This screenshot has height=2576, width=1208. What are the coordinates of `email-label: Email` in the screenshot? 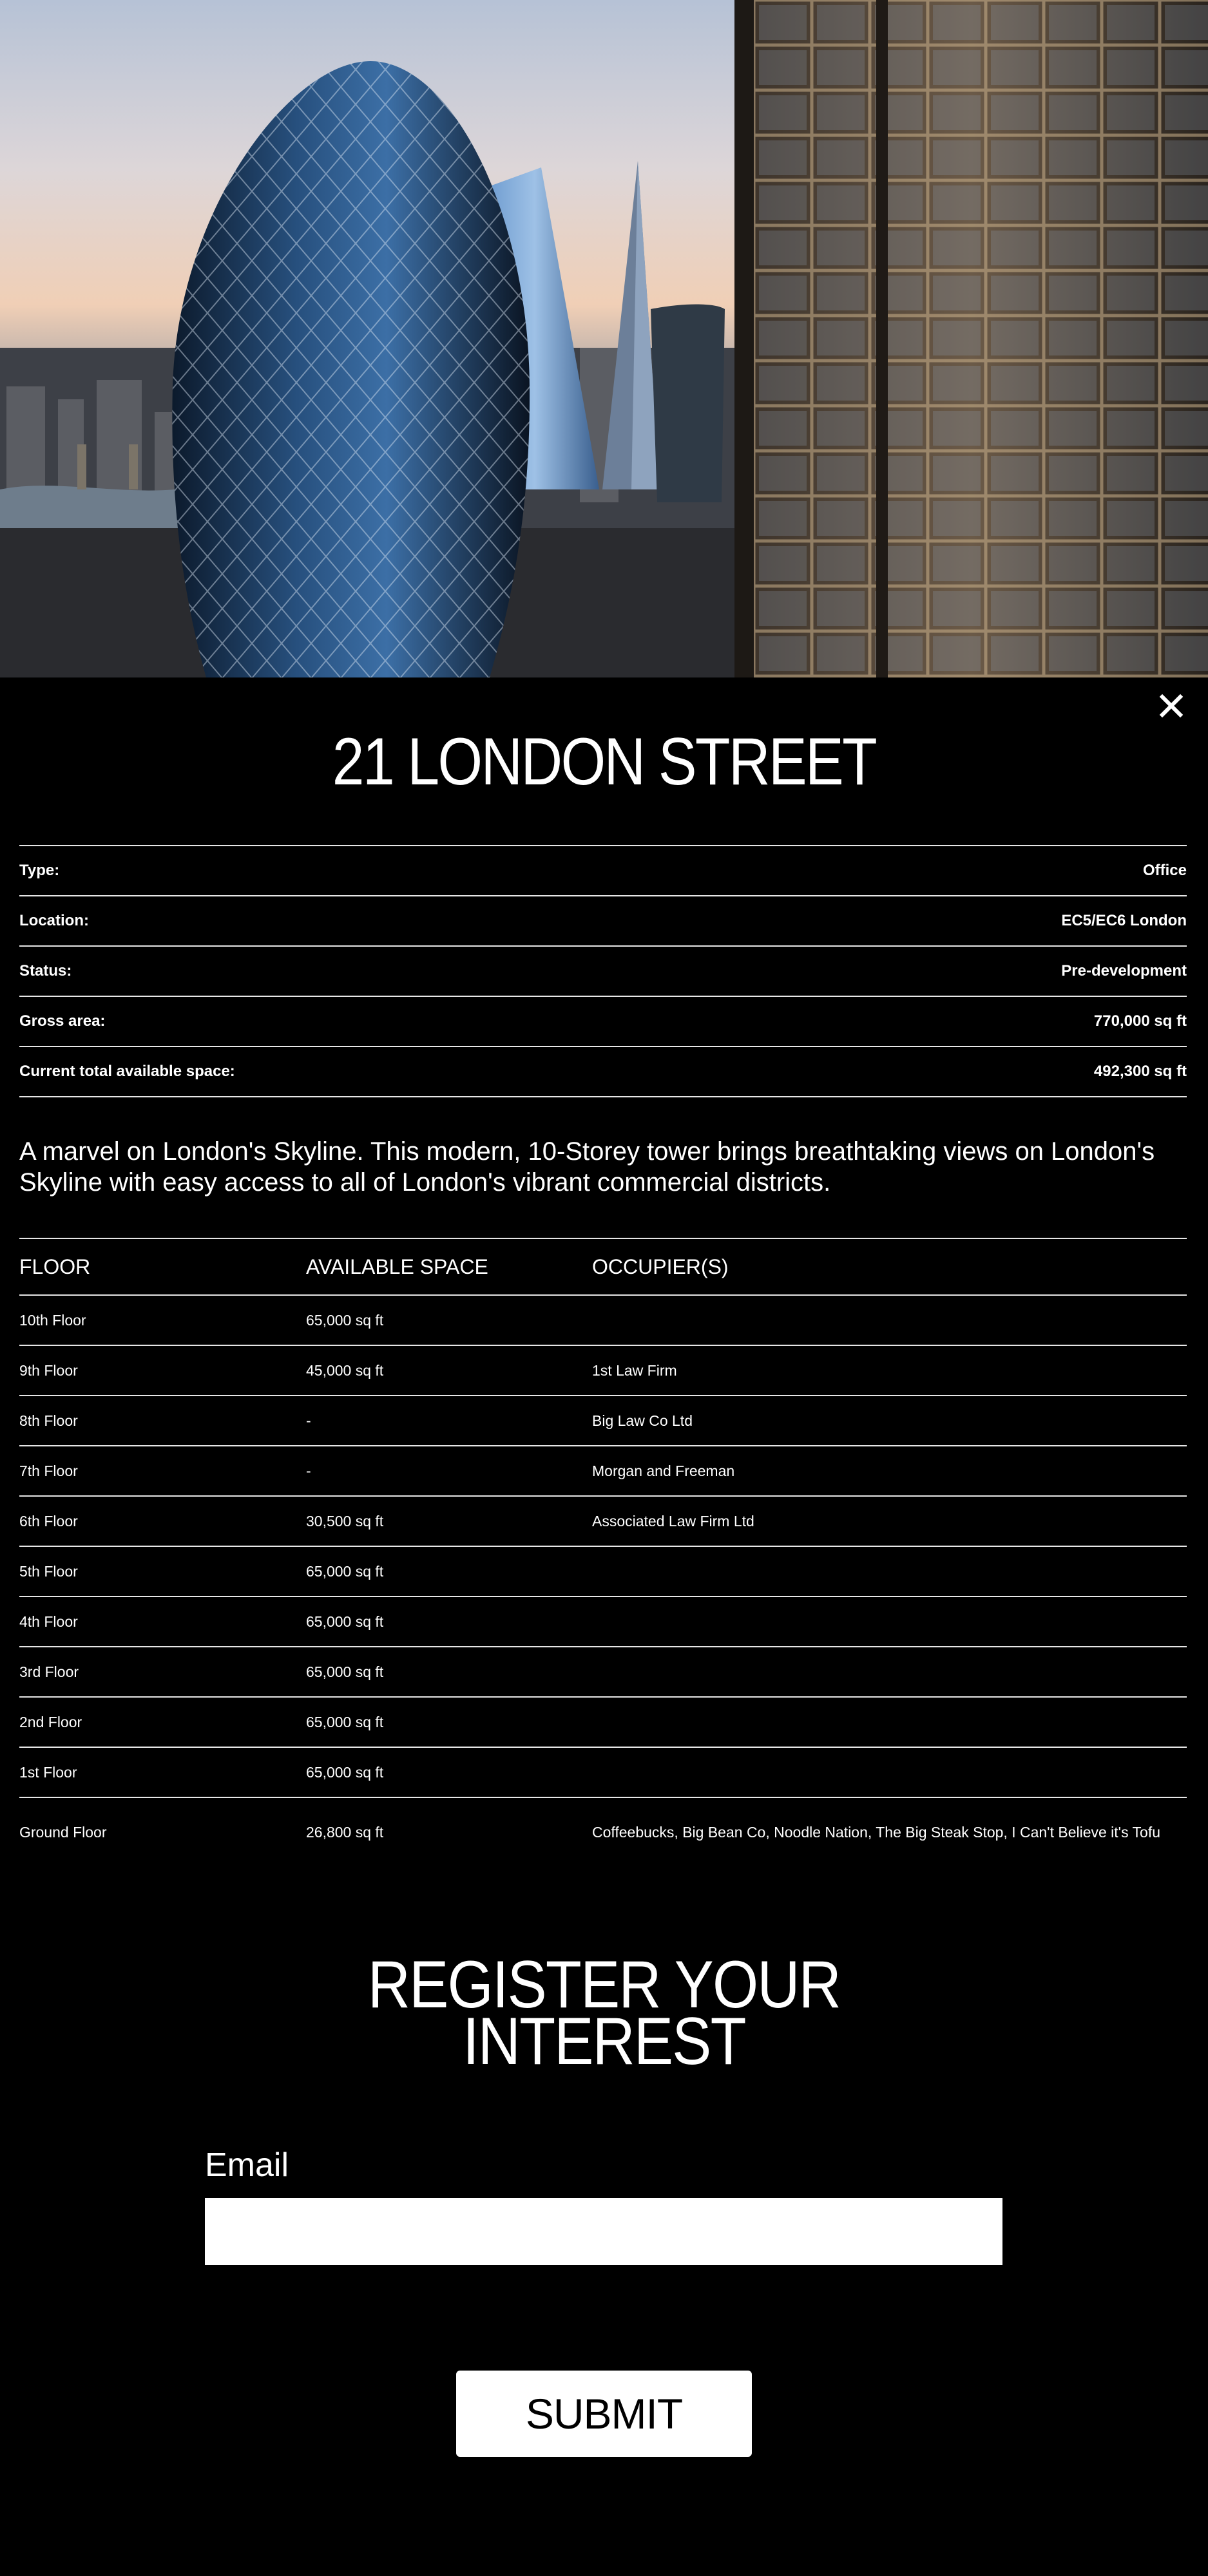 It's located at (247, 2165).